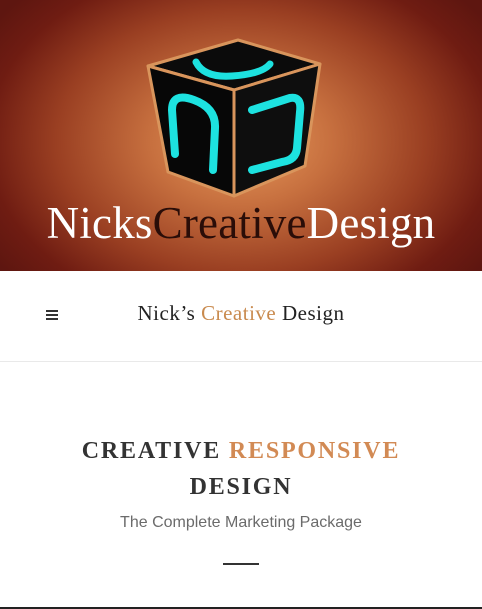 The image size is (482, 609). Describe the element at coordinates (310, 313) in the screenshot. I see `site-title-part-2: Design` at that location.